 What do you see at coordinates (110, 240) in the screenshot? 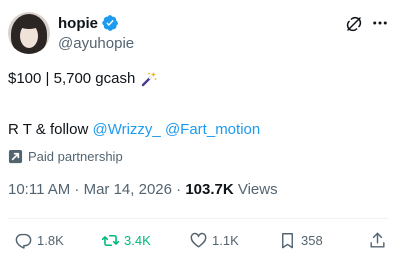
I see `repost-icon` at bounding box center [110, 240].